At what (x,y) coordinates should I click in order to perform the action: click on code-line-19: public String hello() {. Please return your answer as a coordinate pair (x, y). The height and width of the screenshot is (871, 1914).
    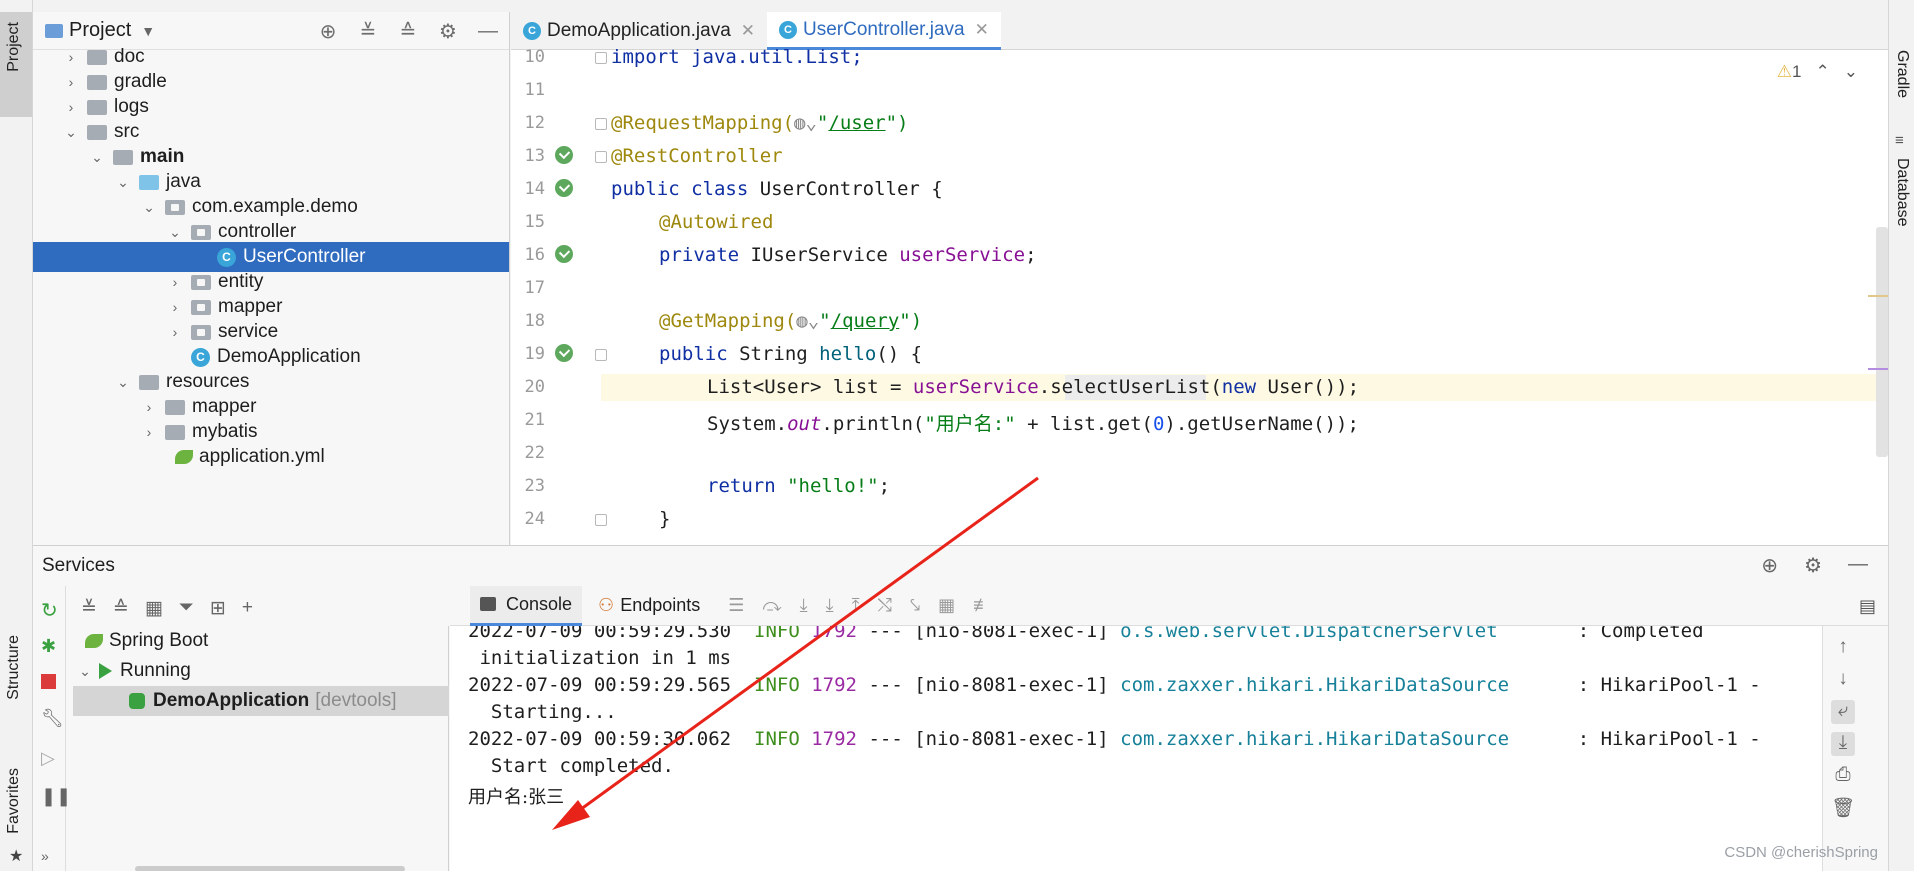
    Looking at the image, I should click on (790, 354).